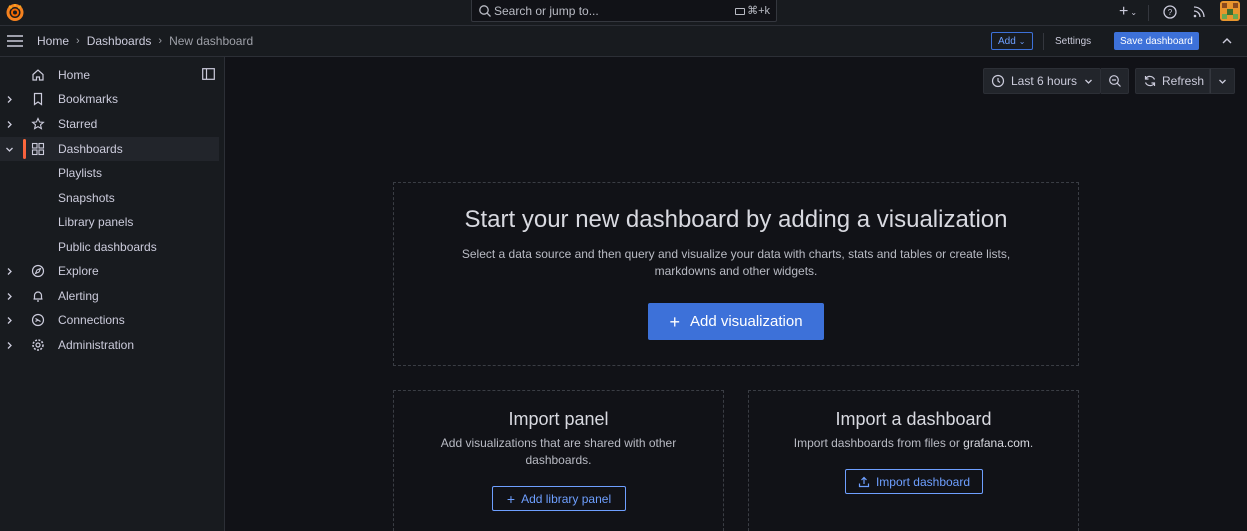  Describe the element at coordinates (746, 321) in the screenshot. I see `add-visualization-label: Add visualization` at that location.